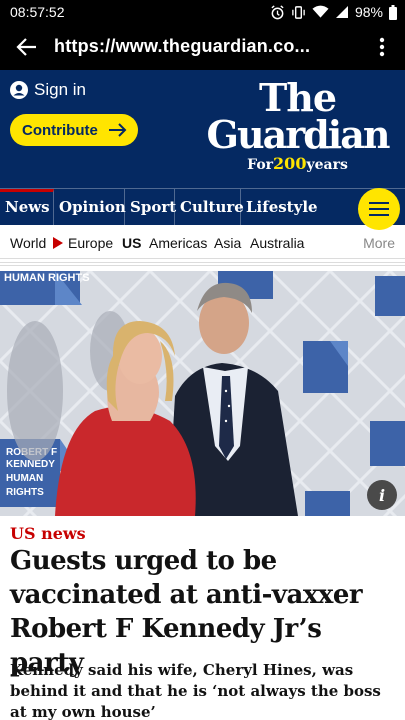 Image resolution: width=405 pixels, height=720 pixels. What do you see at coordinates (60, 89) in the screenshot?
I see `sign-in-label: Sign in` at bounding box center [60, 89].